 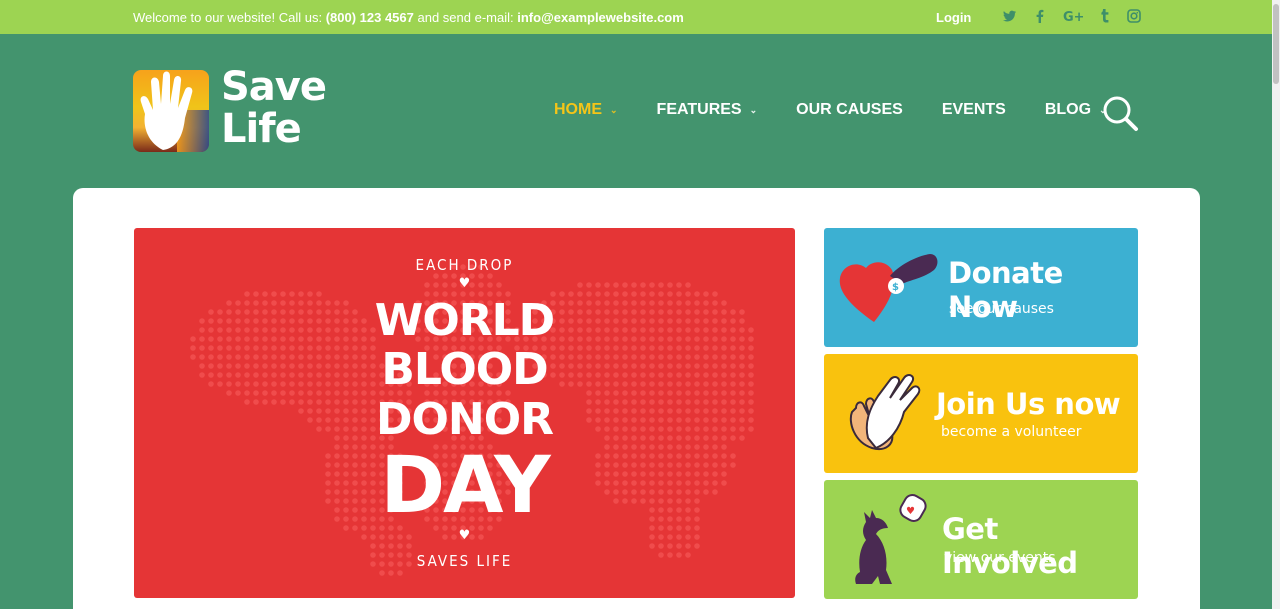 I want to click on hand-logo-icon, so click(x=171, y=111).